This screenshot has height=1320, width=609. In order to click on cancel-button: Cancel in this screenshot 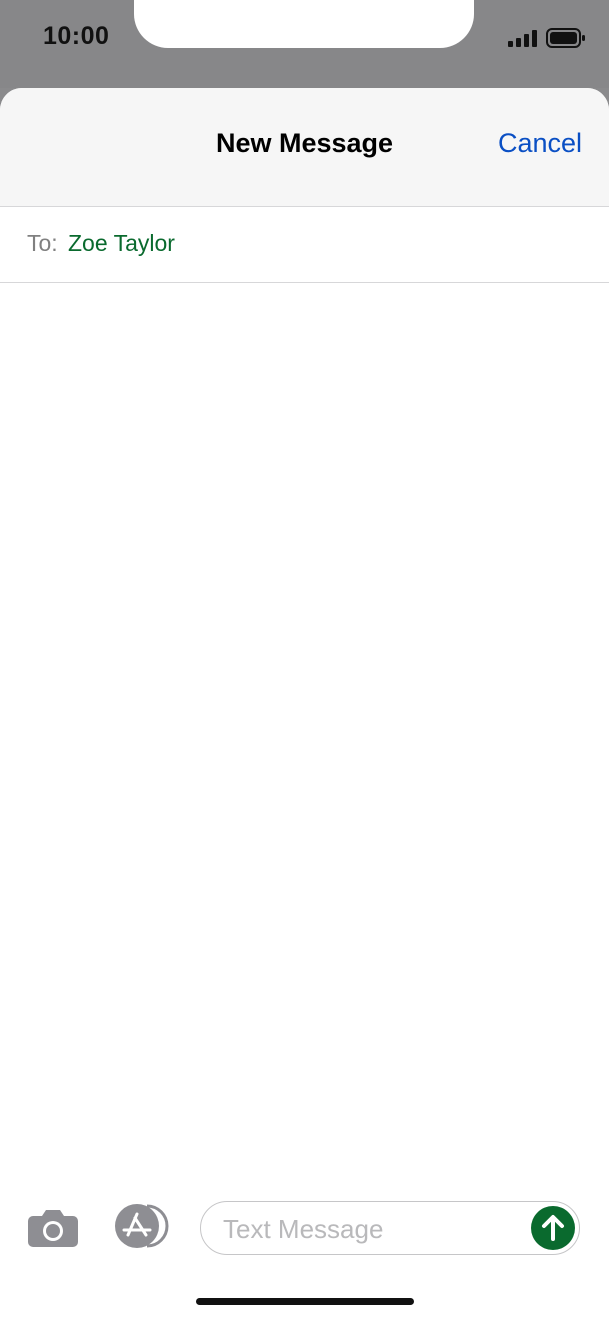, I will do `click(540, 143)`.